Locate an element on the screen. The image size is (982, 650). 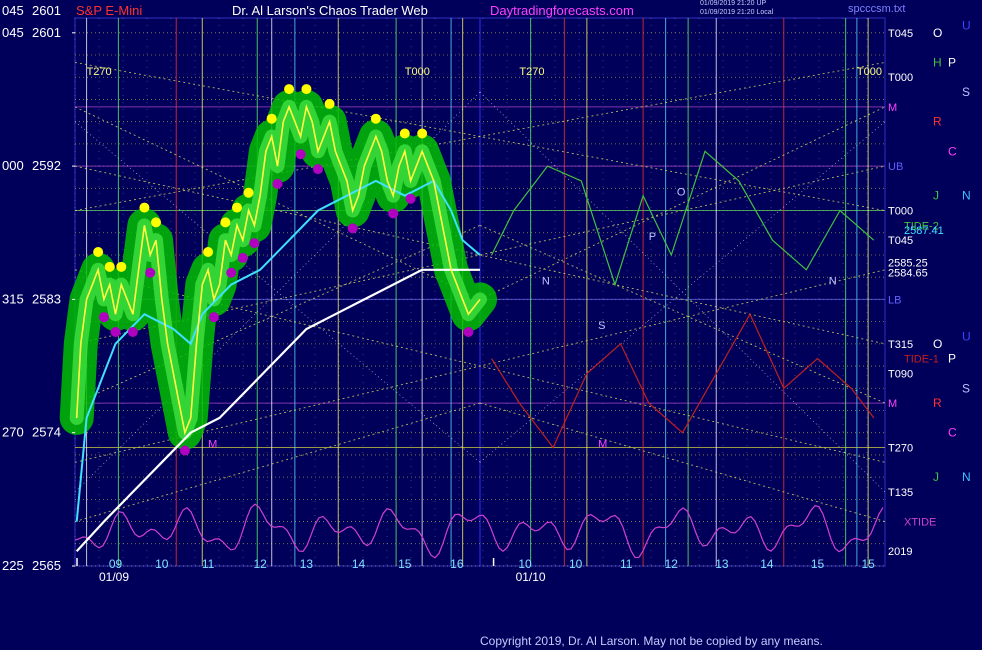
x-hour-tick: 16 is located at coordinates (457, 564).